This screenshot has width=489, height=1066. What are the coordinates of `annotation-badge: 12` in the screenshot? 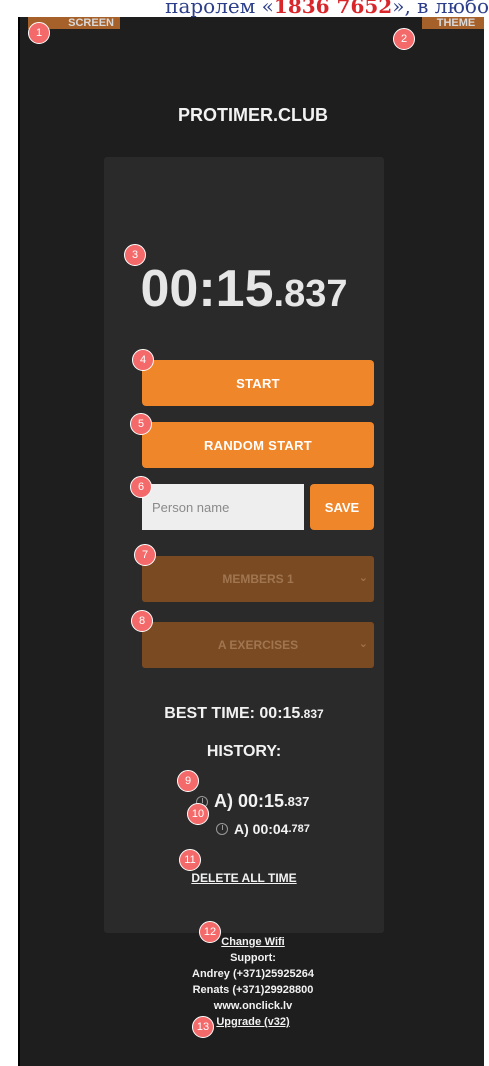 It's located at (210, 932).